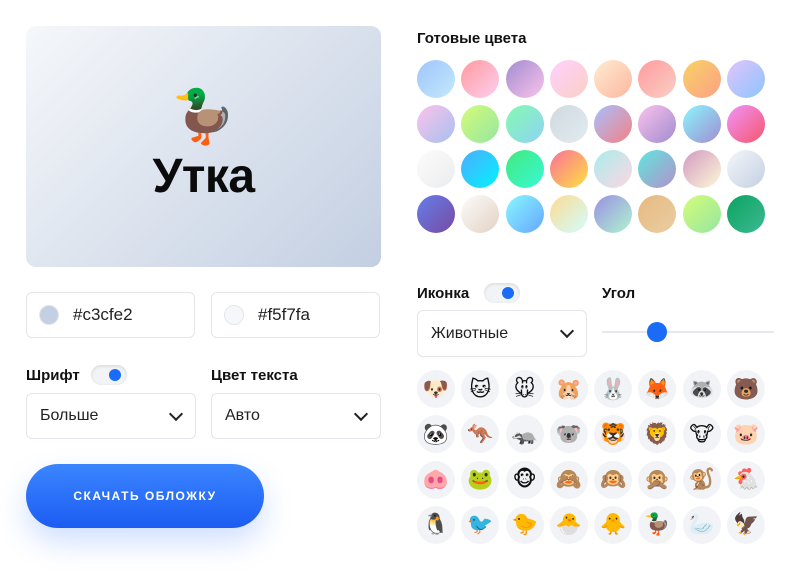 This screenshot has width=800, height=574. I want to click on animal-icon-button: 🐱, so click(480, 389).